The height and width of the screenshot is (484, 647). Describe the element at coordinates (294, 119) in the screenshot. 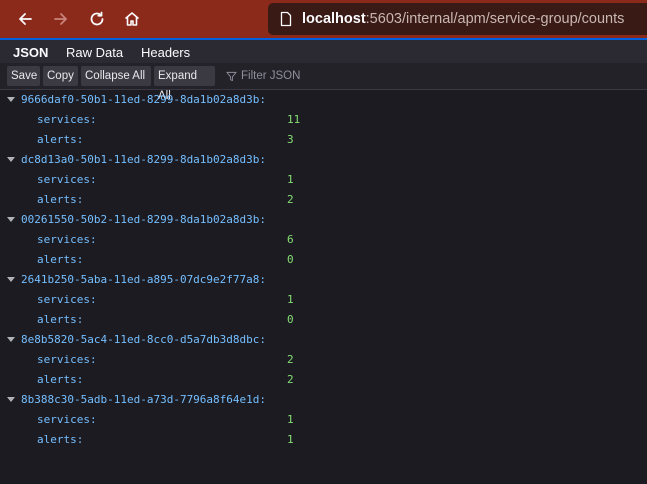

I see `services-value: 11` at that location.